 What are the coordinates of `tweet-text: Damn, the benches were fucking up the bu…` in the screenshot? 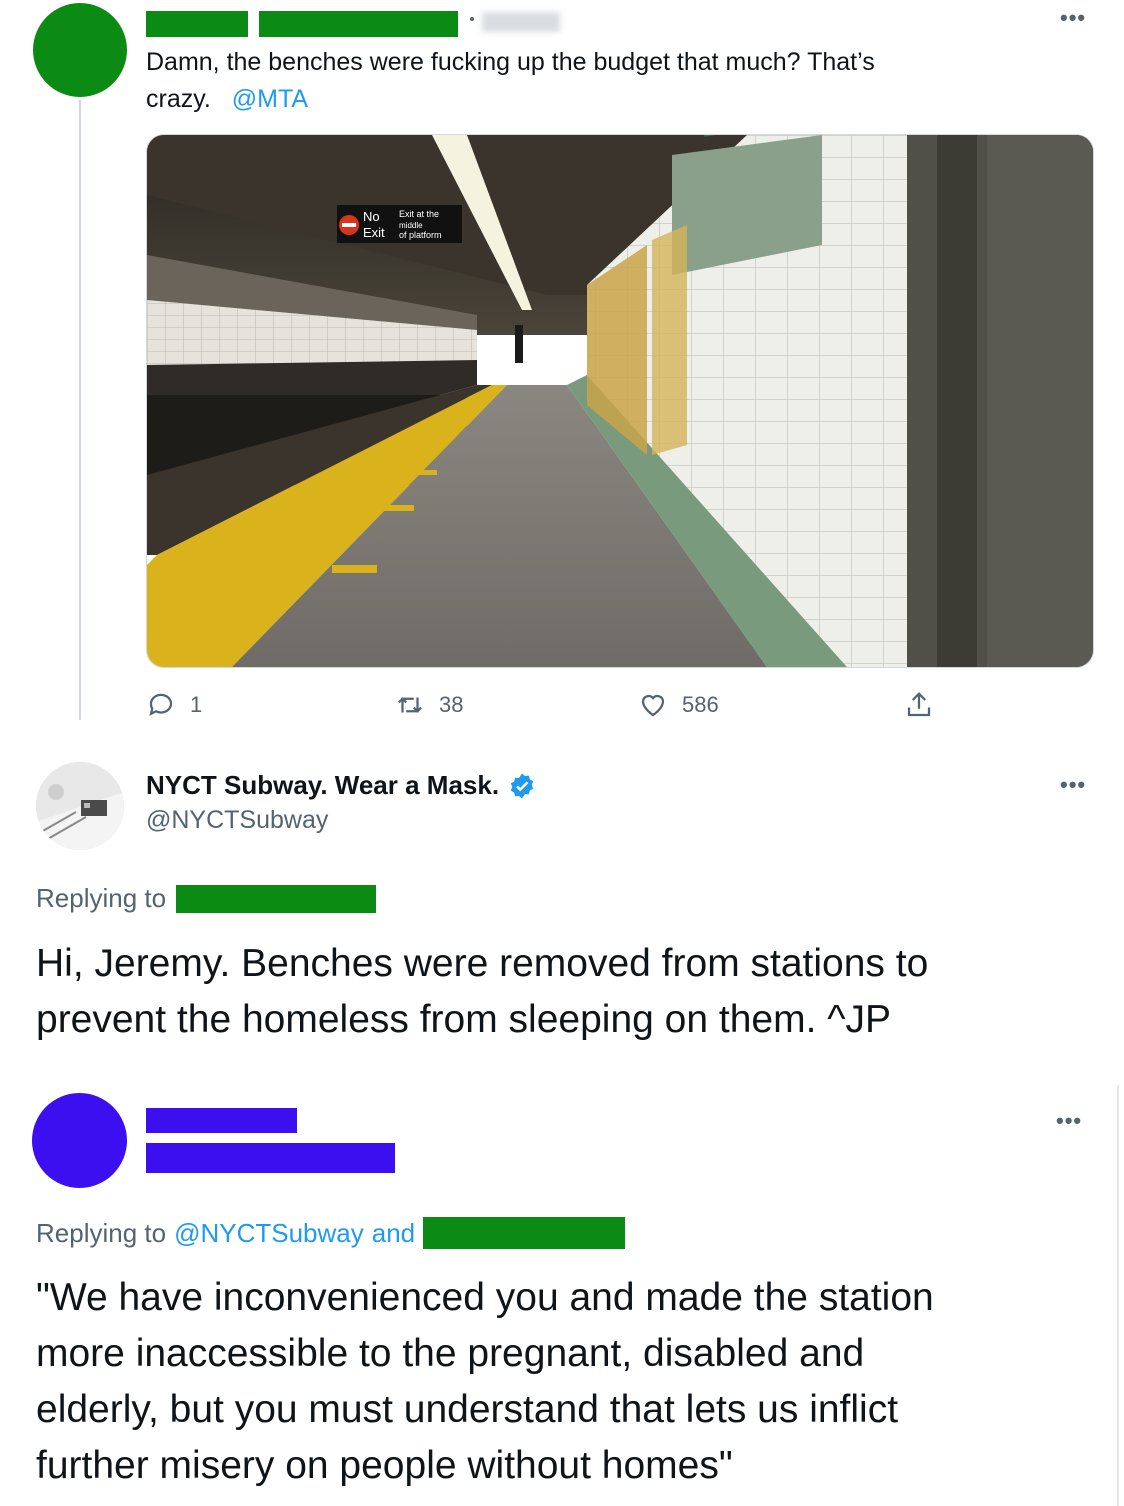 It's located at (596, 81).